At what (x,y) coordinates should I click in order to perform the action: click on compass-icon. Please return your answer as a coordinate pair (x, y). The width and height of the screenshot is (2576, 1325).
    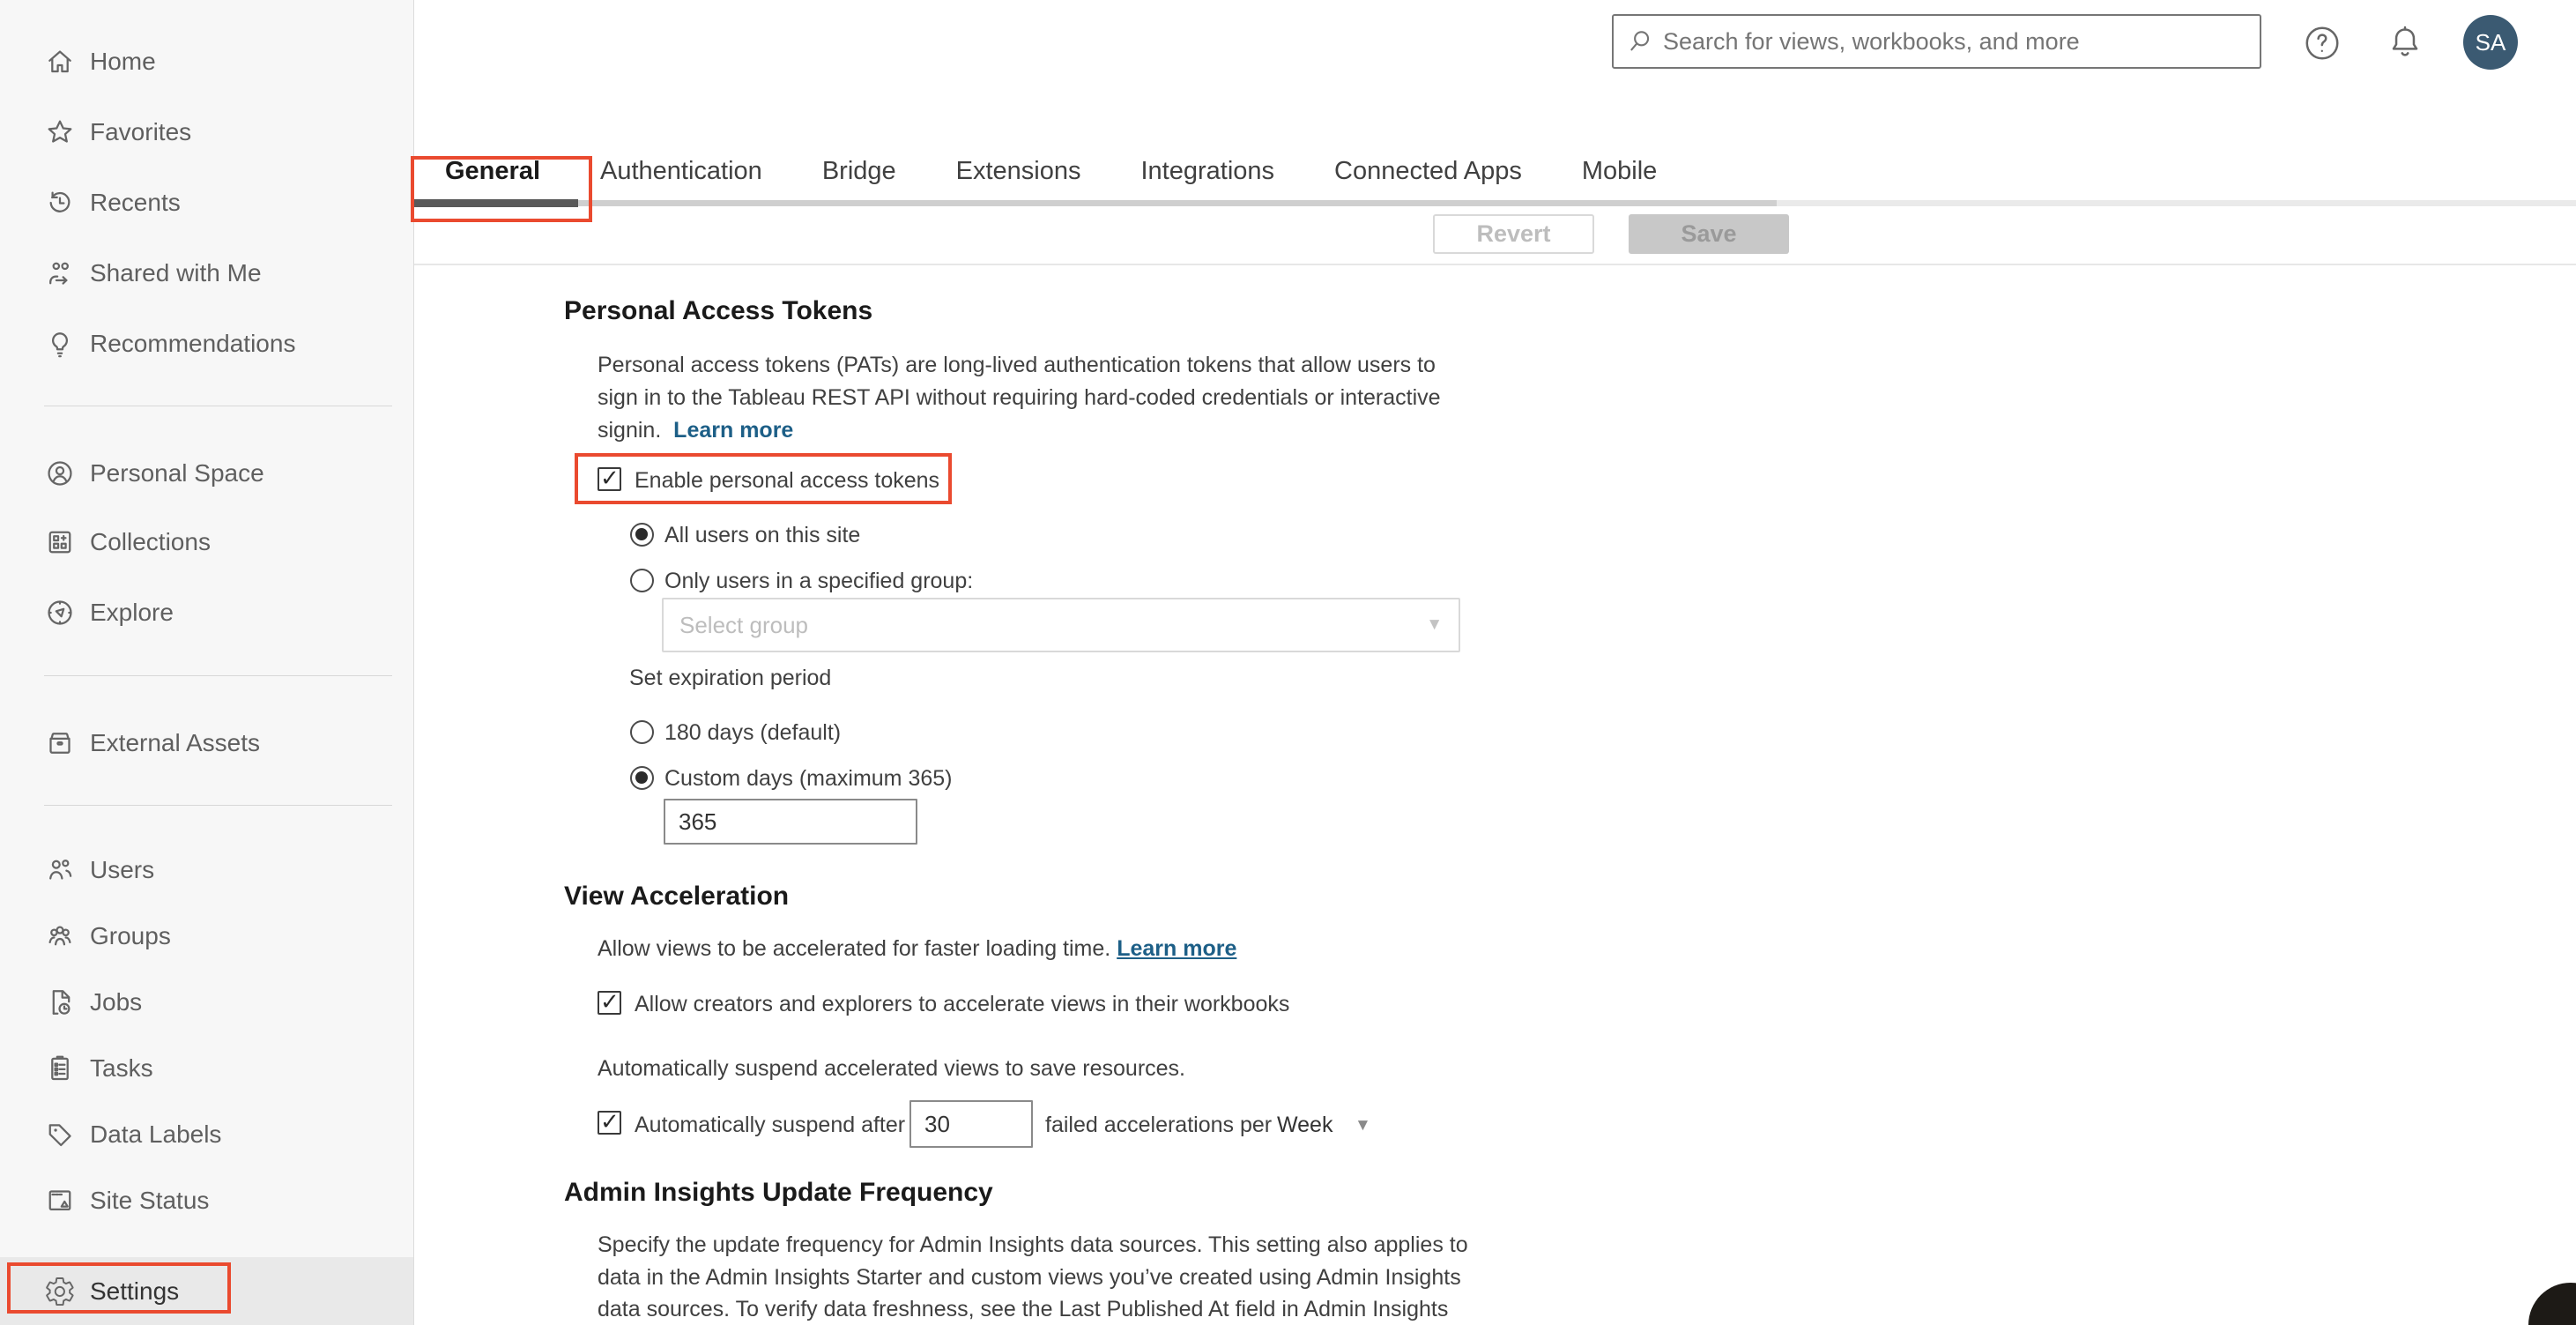
    Looking at the image, I should click on (60, 612).